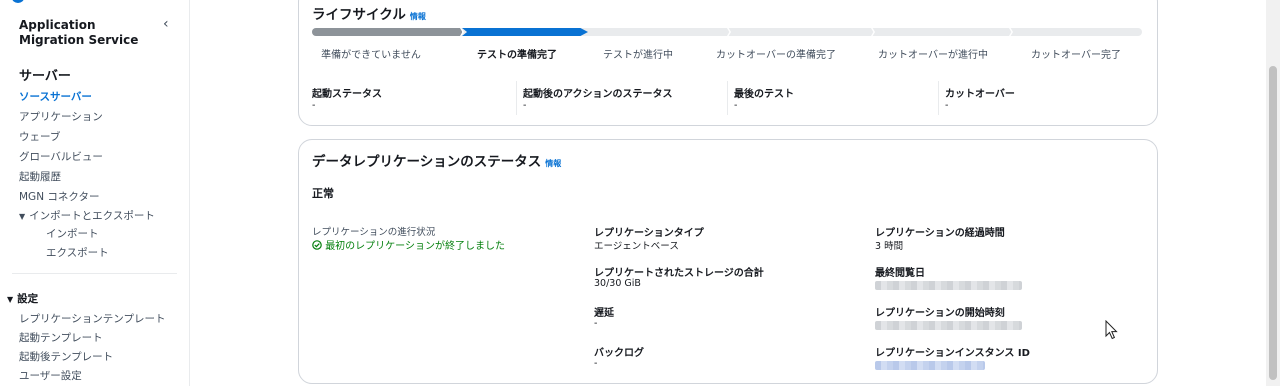 The width and height of the screenshot is (1280, 386). What do you see at coordinates (1273, 223) in the screenshot?
I see `scrollbar-thumb` at bounding box center [1273, 223].